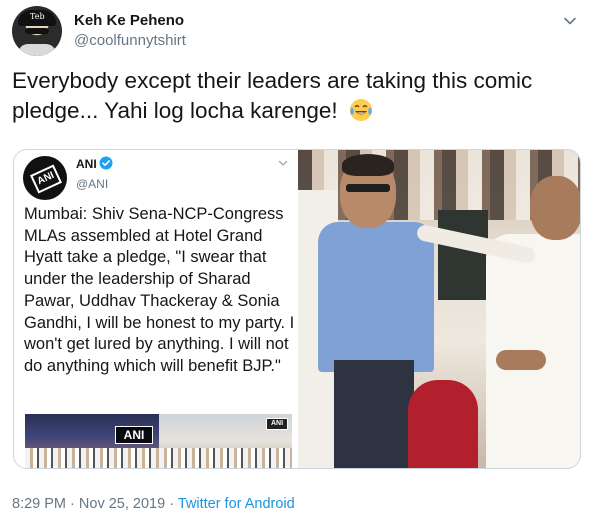  What do you see at coordinates (463, 255) in the screenshot?
I see `person-vest` at bounding box center [463, 255].